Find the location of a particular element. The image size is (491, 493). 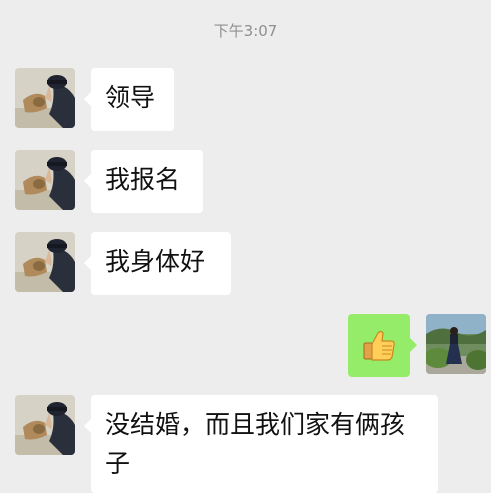

message-bubble: 我身体好 is located at coordinates (157, 263).